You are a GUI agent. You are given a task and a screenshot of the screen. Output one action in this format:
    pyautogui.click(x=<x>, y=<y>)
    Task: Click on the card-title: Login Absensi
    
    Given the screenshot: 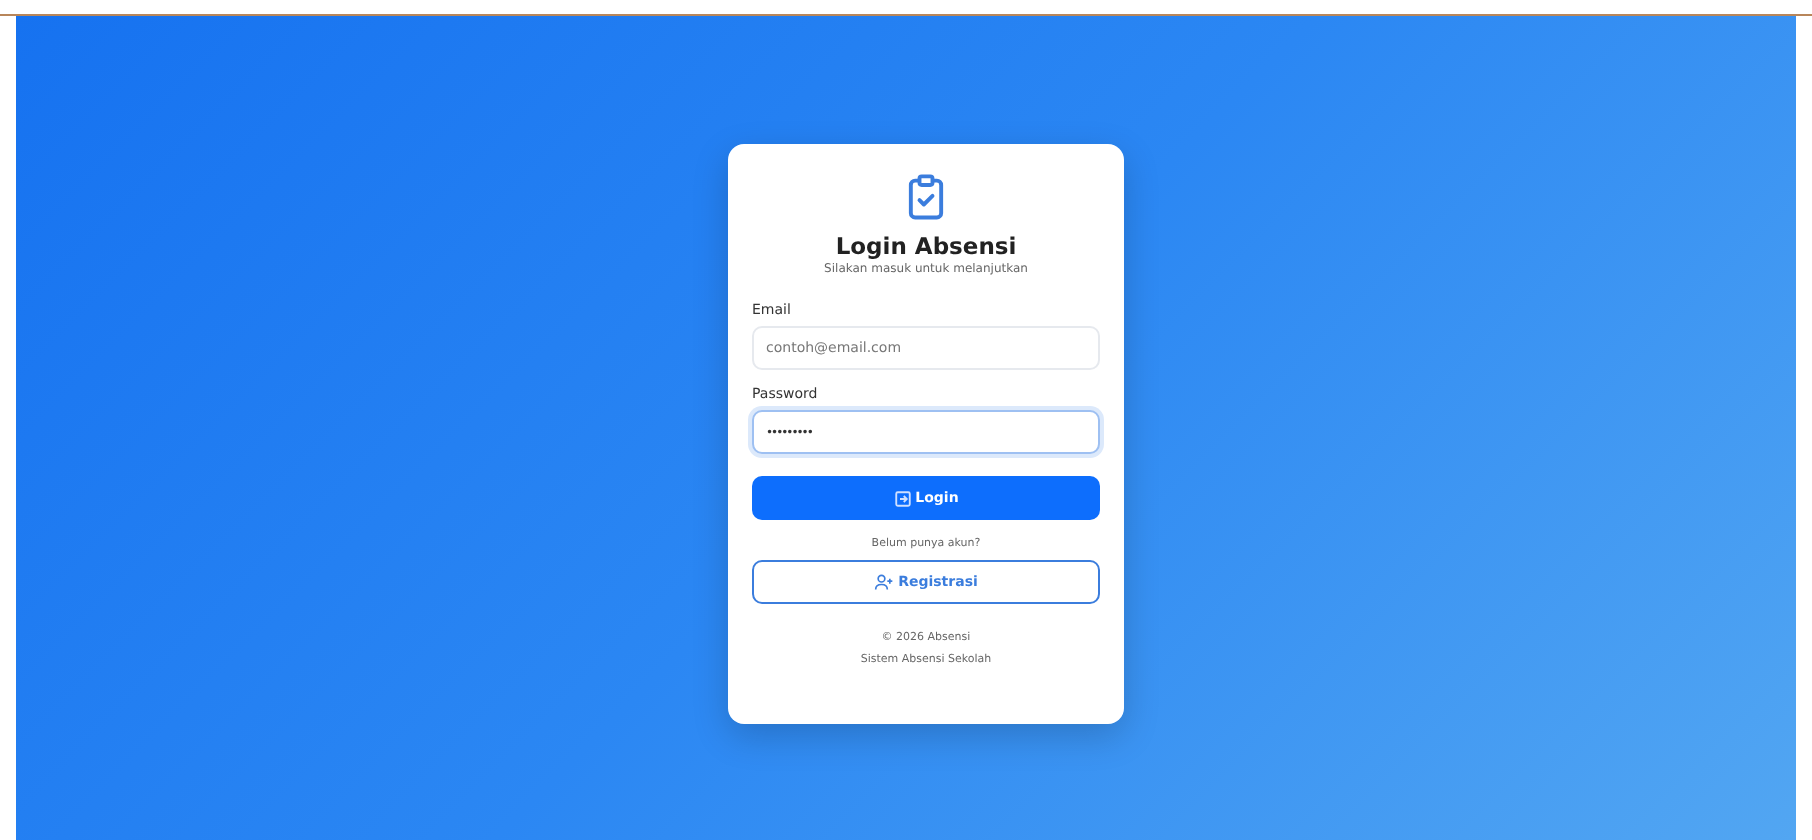 What is the action you would take?
    pyautogui.click(x=926, y=246)
    